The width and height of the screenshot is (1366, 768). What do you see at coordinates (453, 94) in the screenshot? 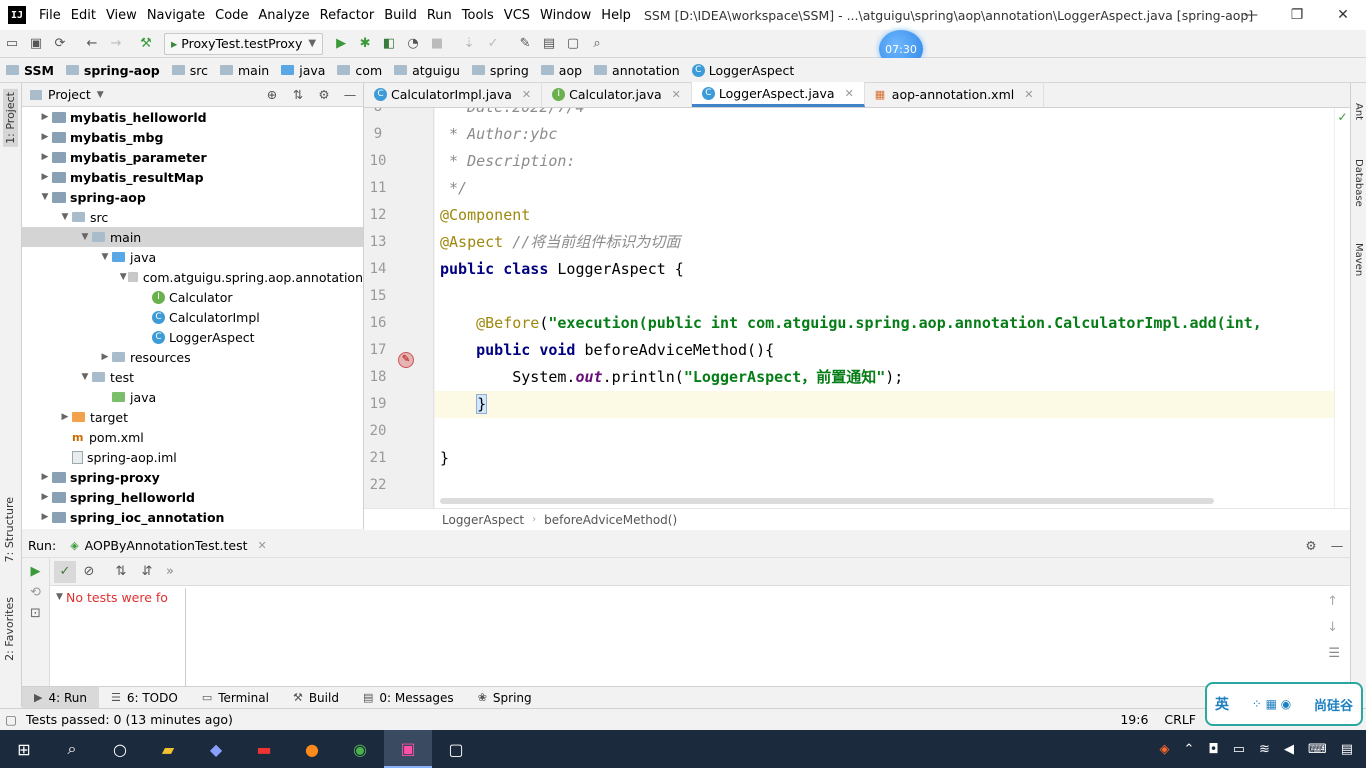
I see `editor-tab: C CalculatorImpl.java ✕` at bounding box center [453, 94].